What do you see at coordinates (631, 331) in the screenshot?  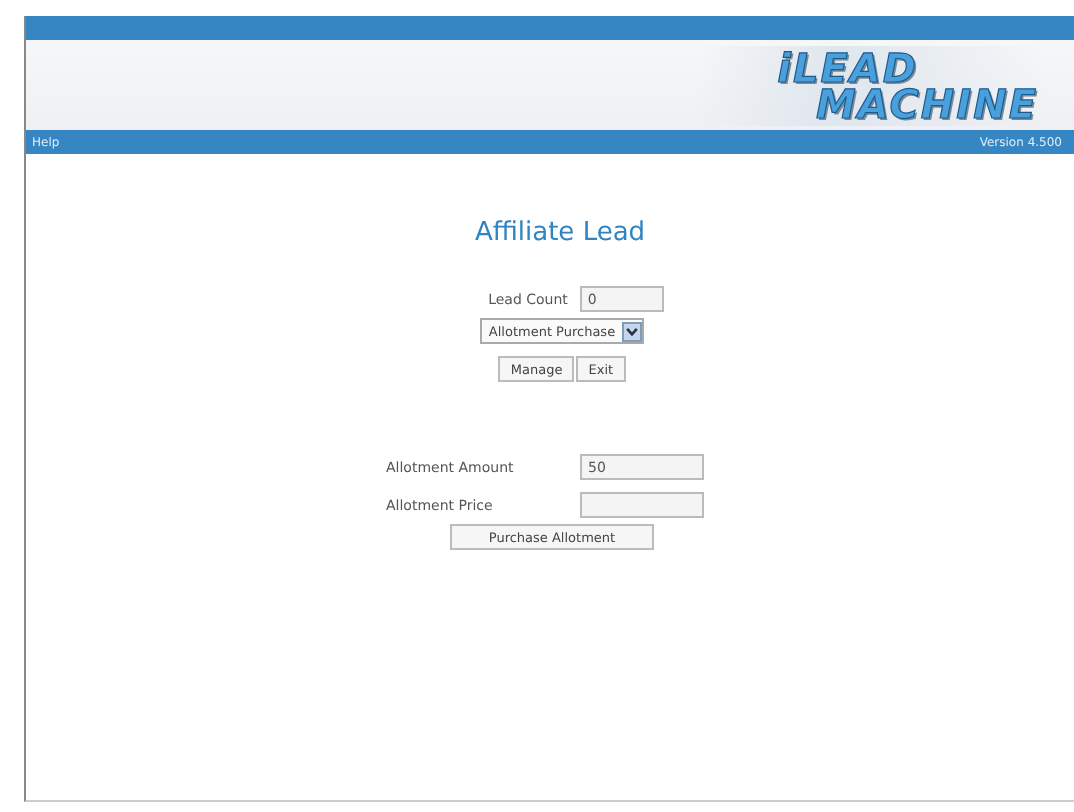 I see `dropdown-arrow-icon` at bounding box center [631, 331].